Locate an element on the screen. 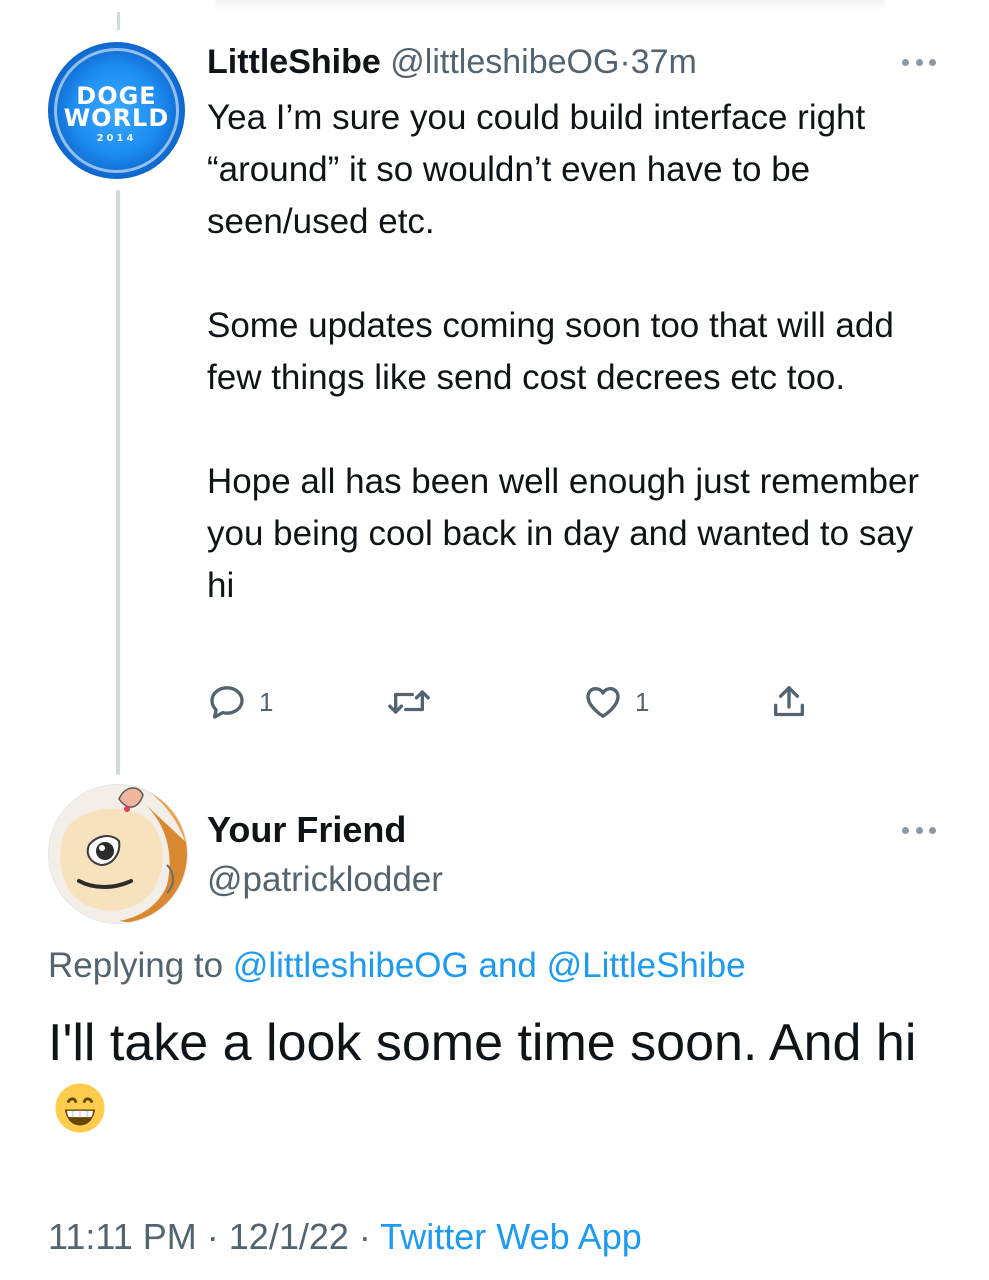 The height and width of the screenshot is (1280, 989). replying-and: and is located at coordinates (507, 965).